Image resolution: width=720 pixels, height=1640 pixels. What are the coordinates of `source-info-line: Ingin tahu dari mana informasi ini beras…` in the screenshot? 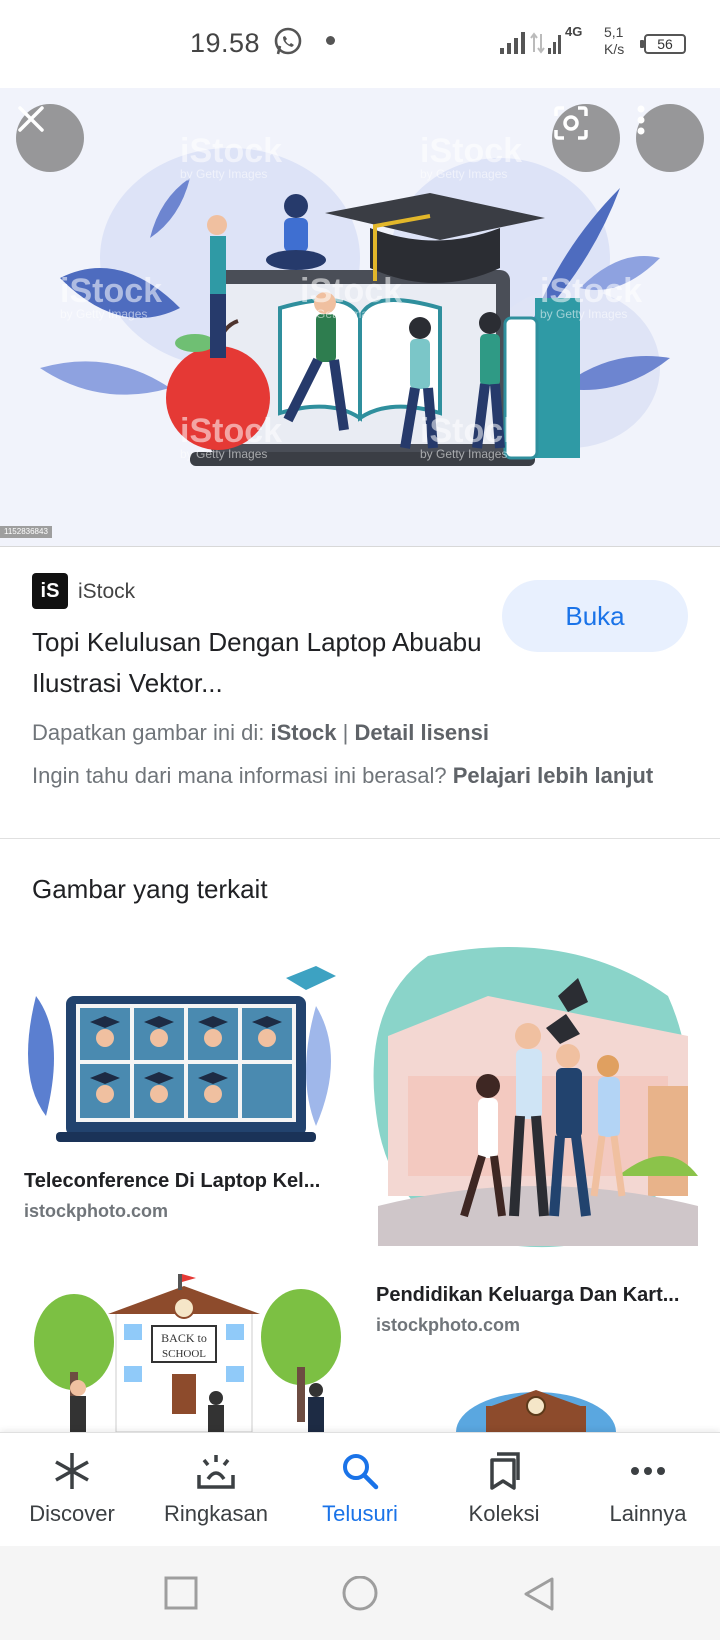 It's located at (343, 775).